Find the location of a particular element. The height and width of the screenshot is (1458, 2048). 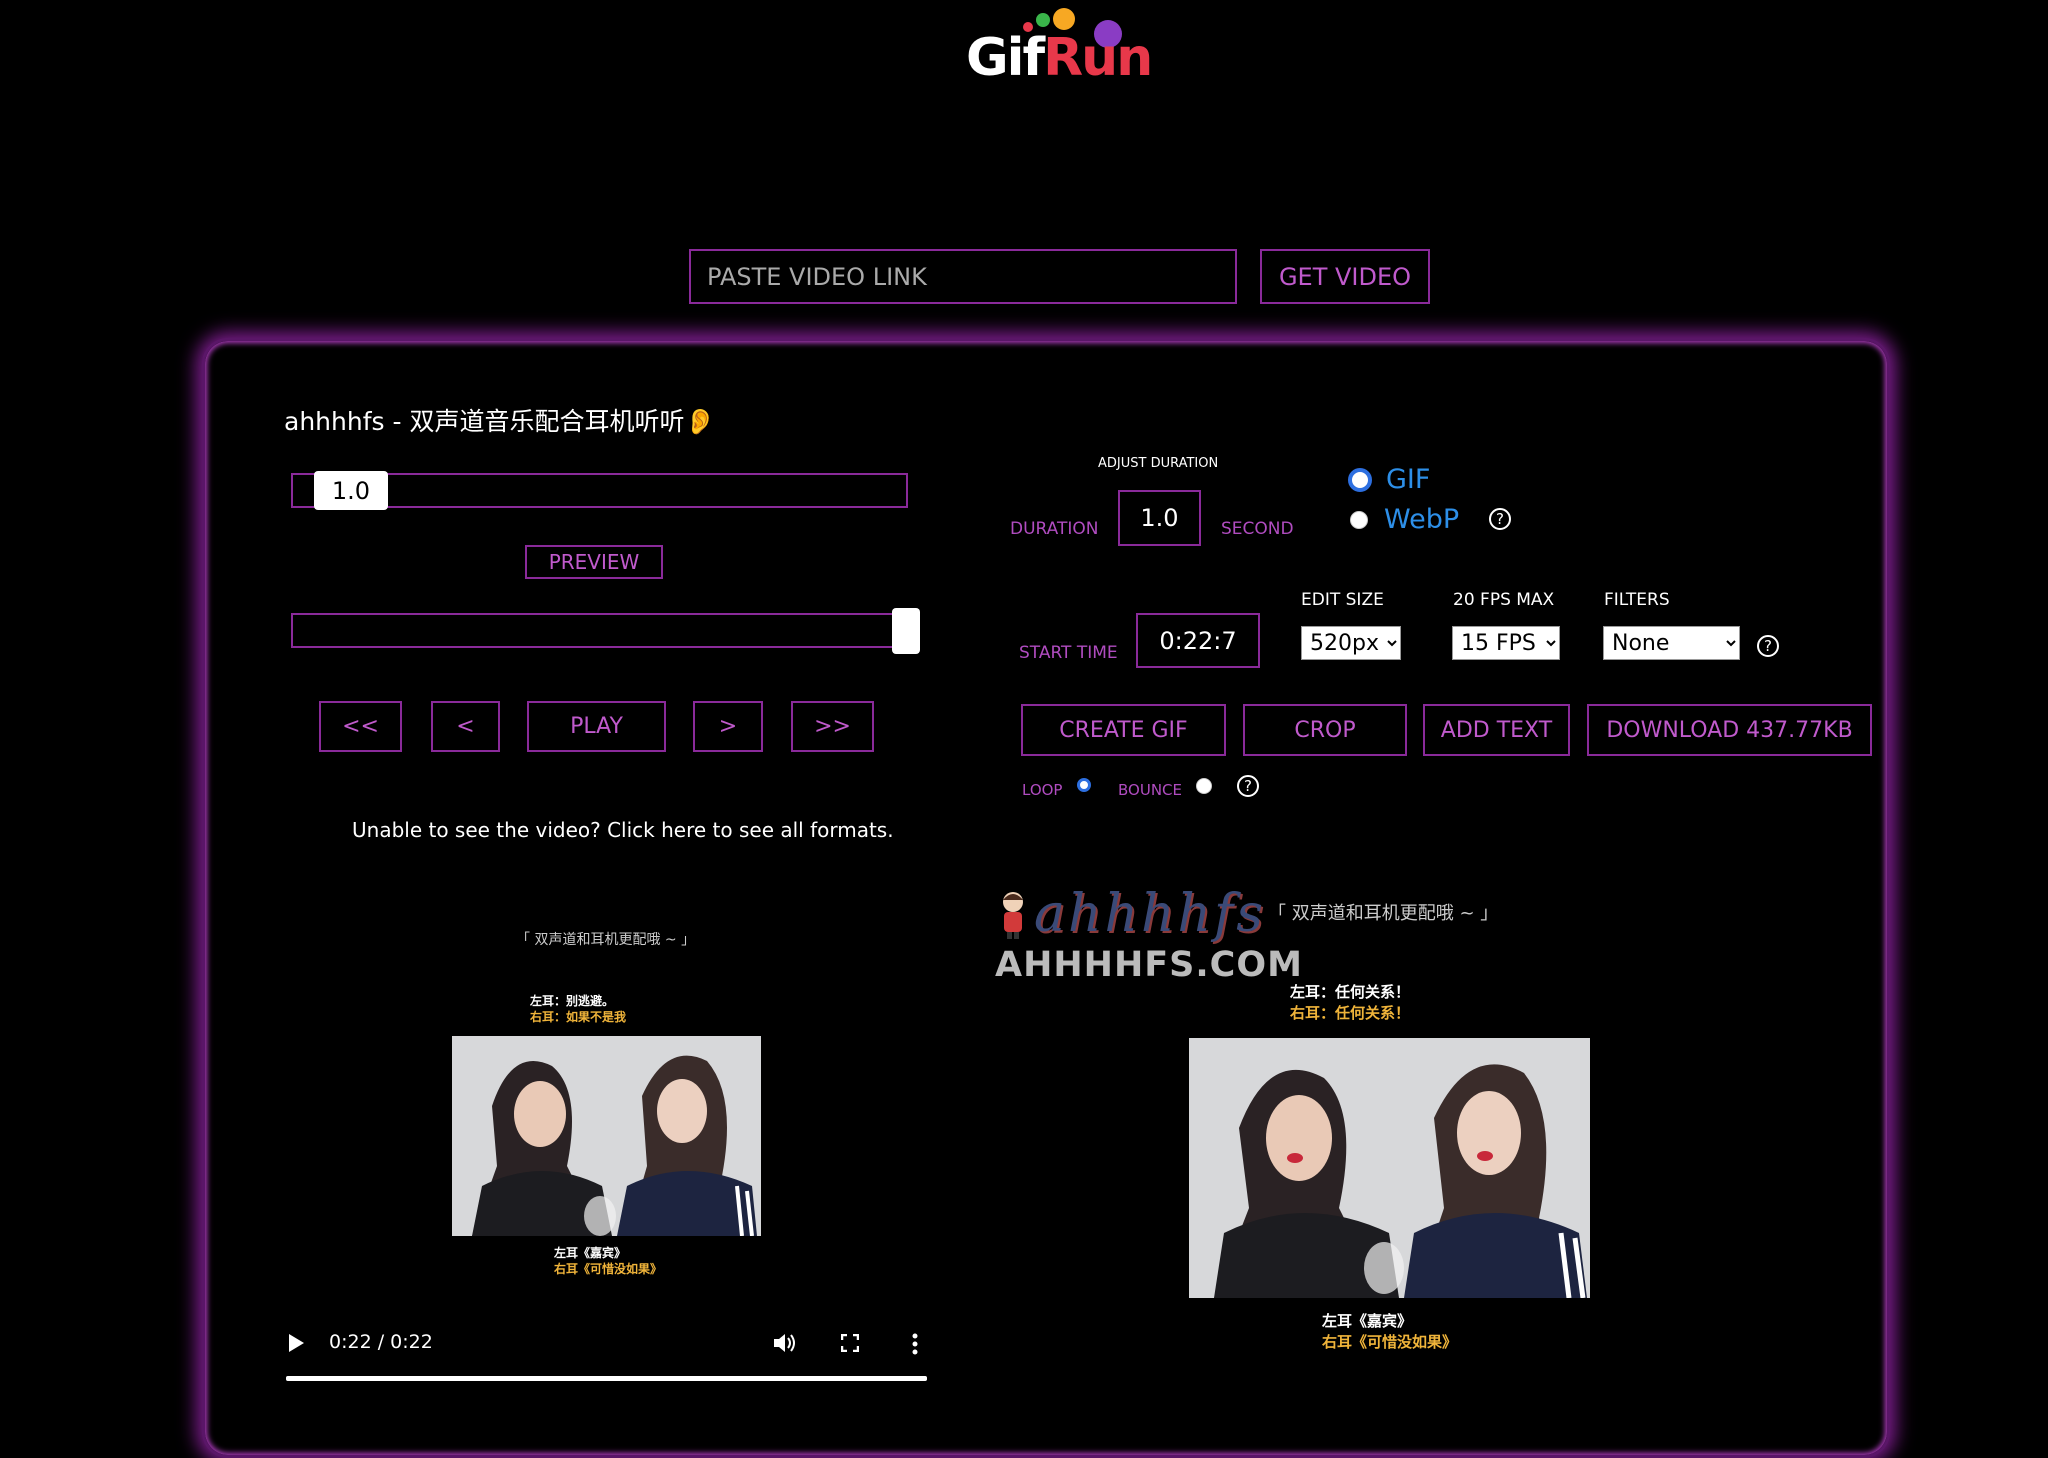

filters-help-icon: ? is located at coordinates (1768, 646).